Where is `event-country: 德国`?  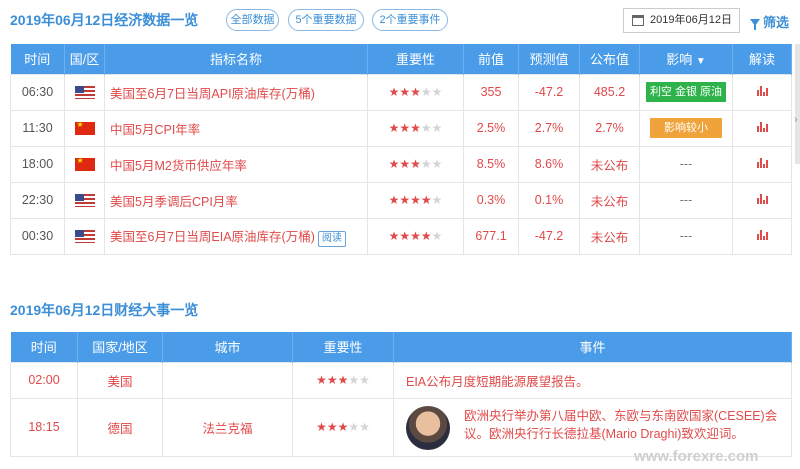
event-country: 德国 is located at coordinates (120, 427).